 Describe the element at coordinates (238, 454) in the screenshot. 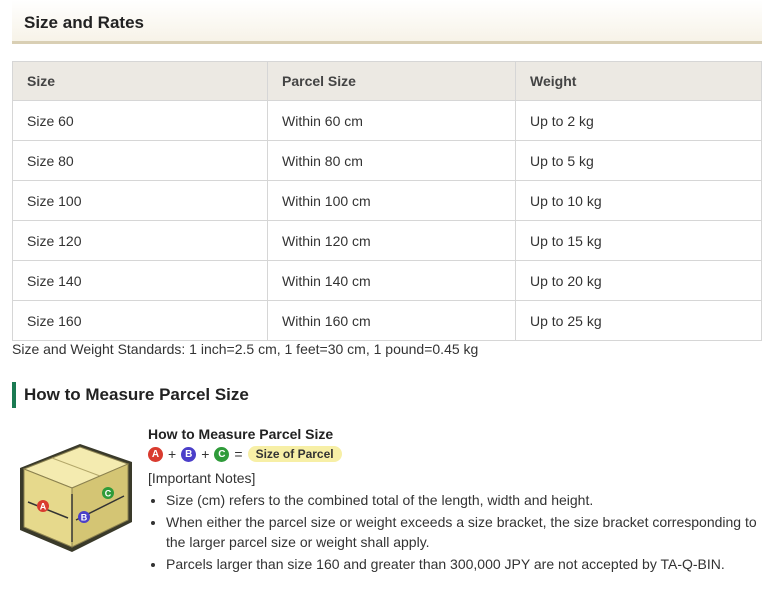

I see `equals-sign: =` at that location.